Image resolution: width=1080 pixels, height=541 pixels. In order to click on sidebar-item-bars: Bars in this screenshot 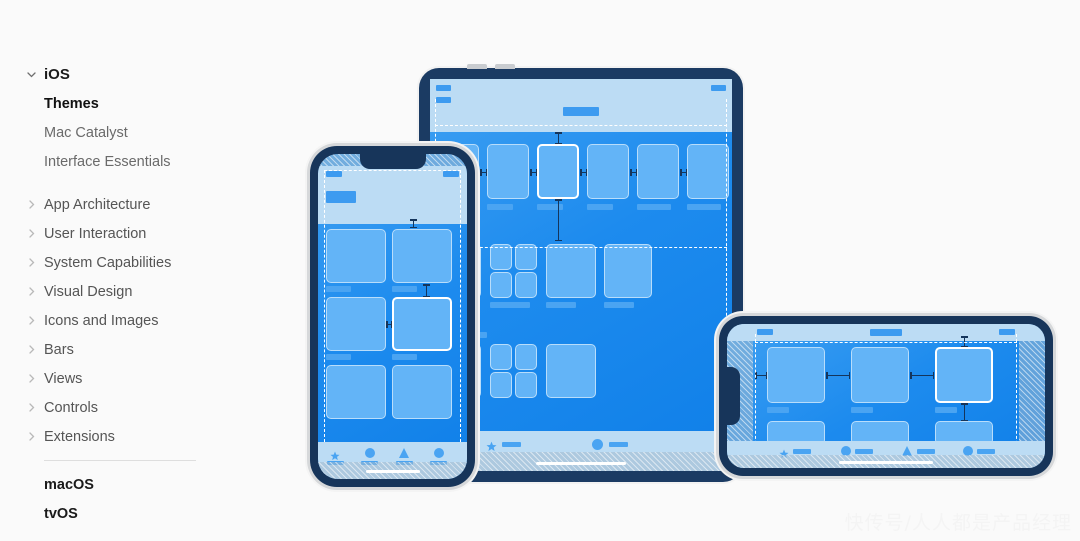, I will do `click(125, 349)`.